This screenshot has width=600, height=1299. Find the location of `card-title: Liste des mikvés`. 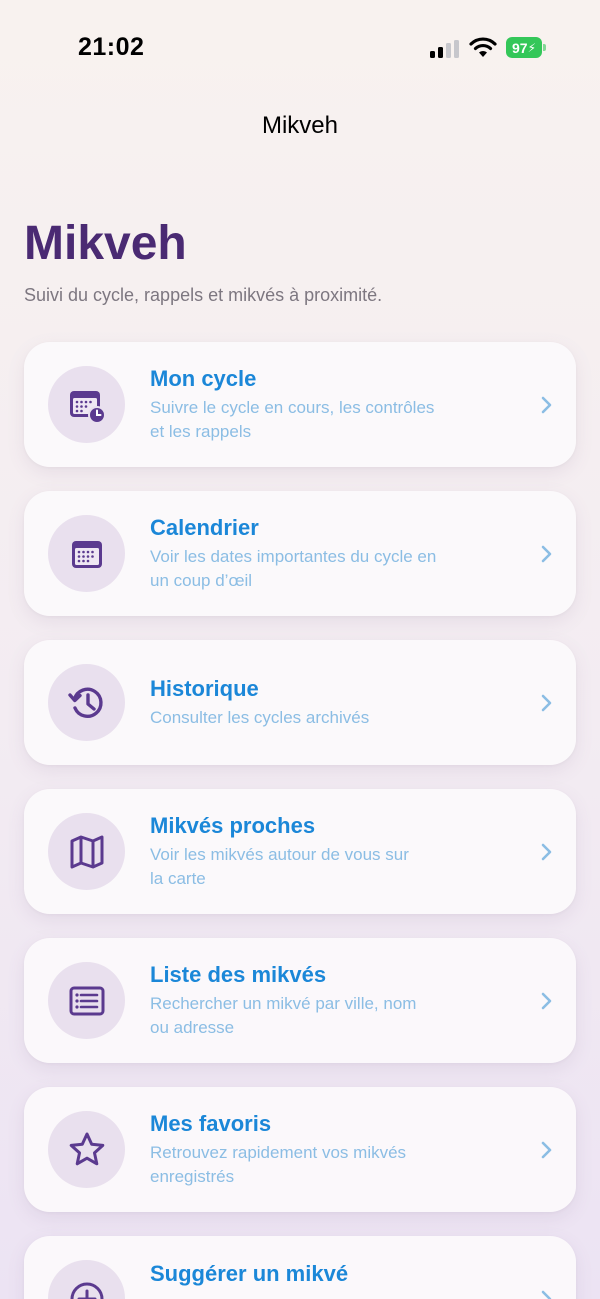

card-title: Liste des mikvés is located at coordinates (238, 974).